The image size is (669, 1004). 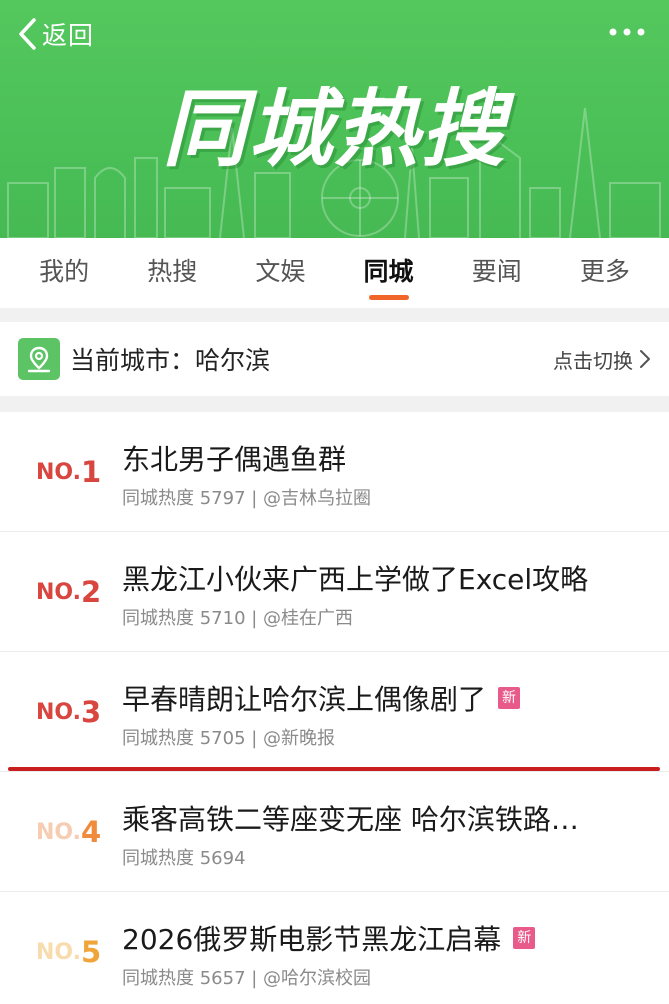 I want to click on tab-hot-search: 热搜, so click(x=172, y=273).